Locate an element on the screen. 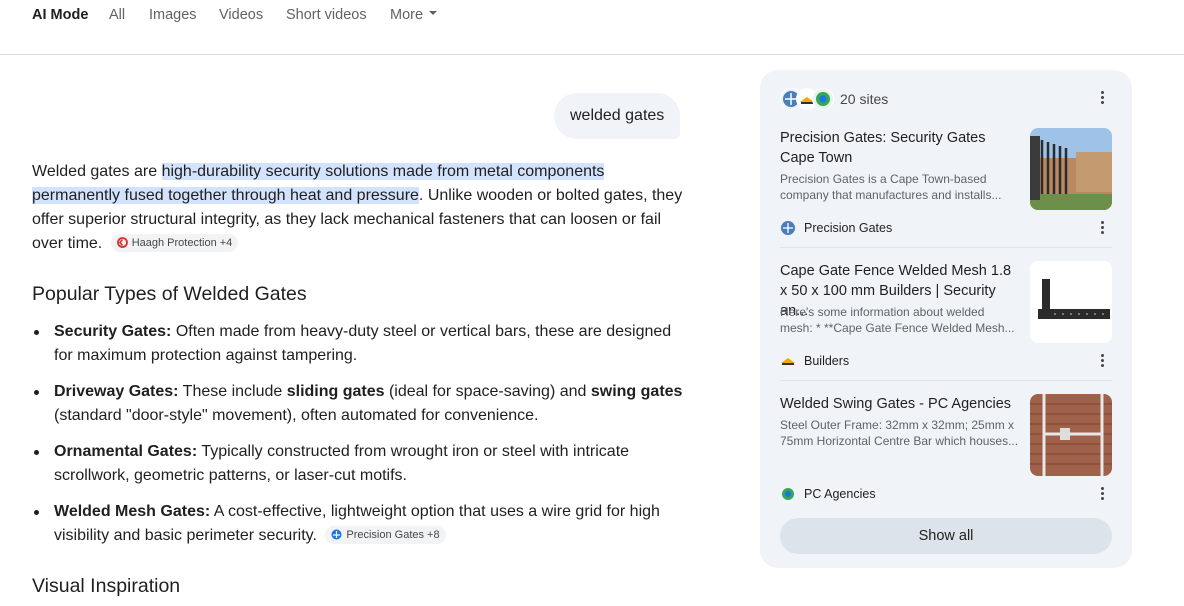 This screenshot has width=1184, height=606. tab-more: More is located at coordinates (414, 15).